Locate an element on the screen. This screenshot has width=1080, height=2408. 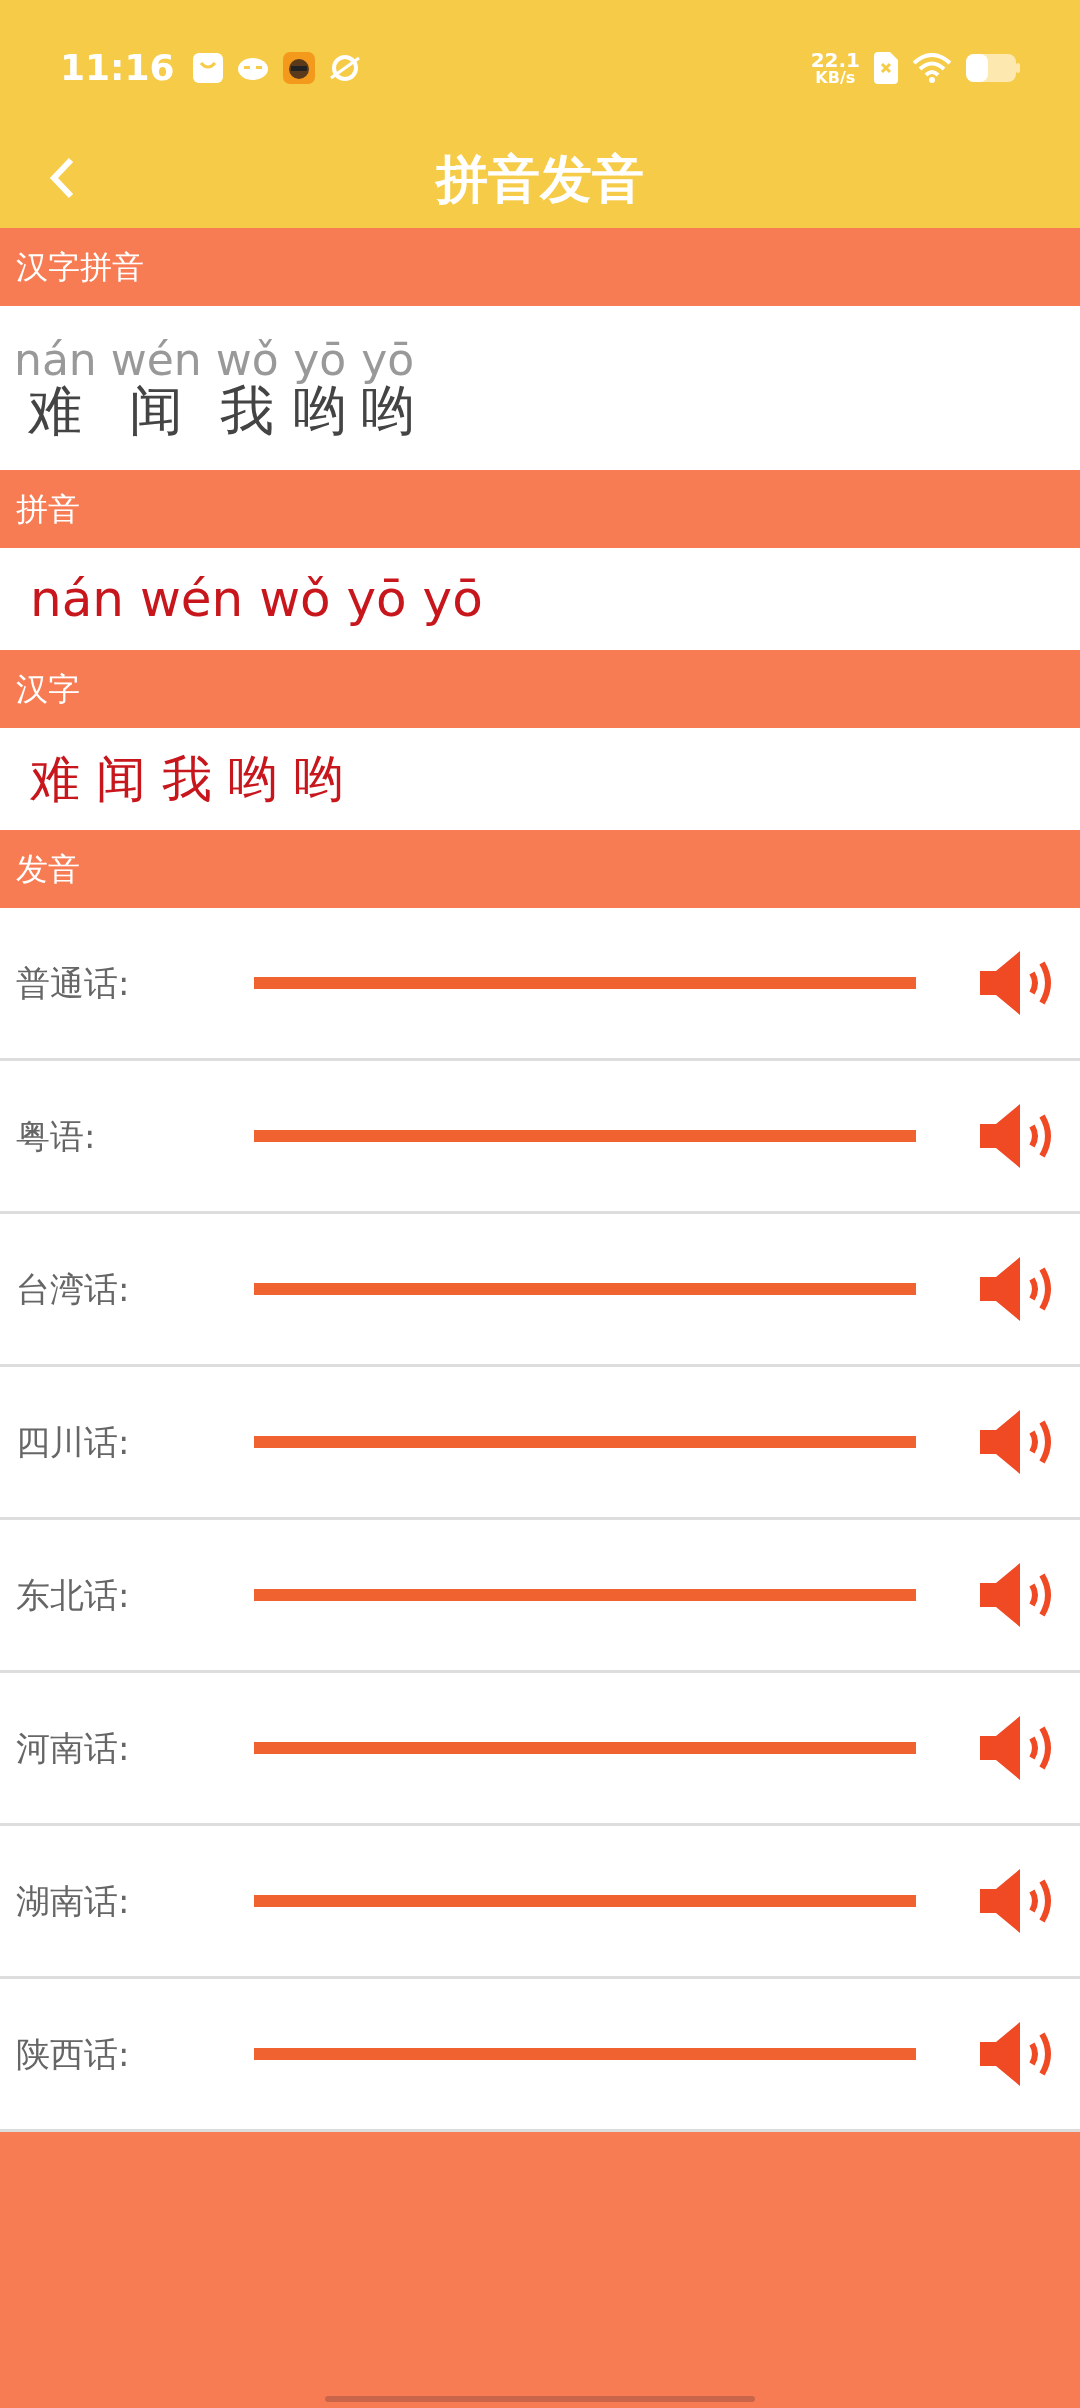
pinyin-syllable: wǒ is located at coordinates (247, 360).